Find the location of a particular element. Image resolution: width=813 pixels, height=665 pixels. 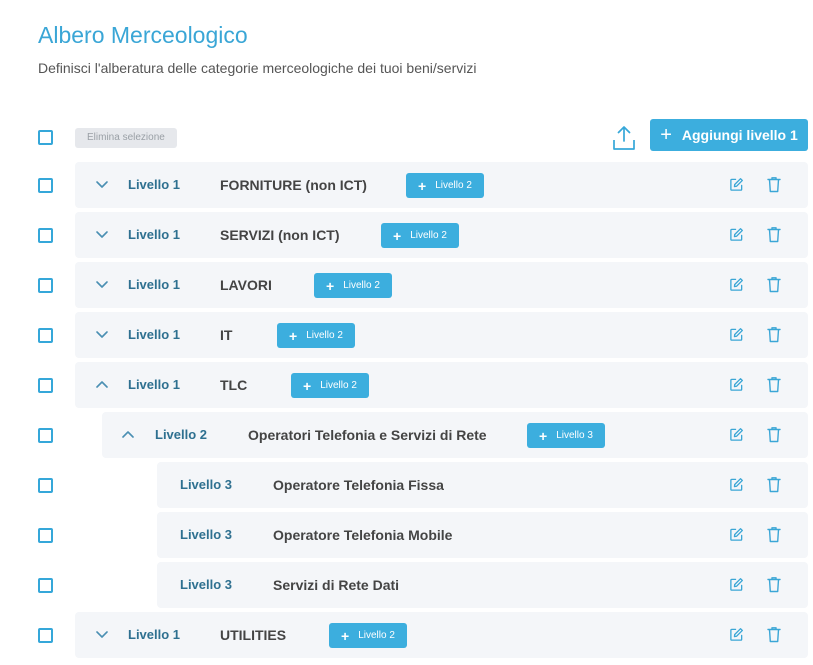

upload-icon is located at coordinates (624, 138).